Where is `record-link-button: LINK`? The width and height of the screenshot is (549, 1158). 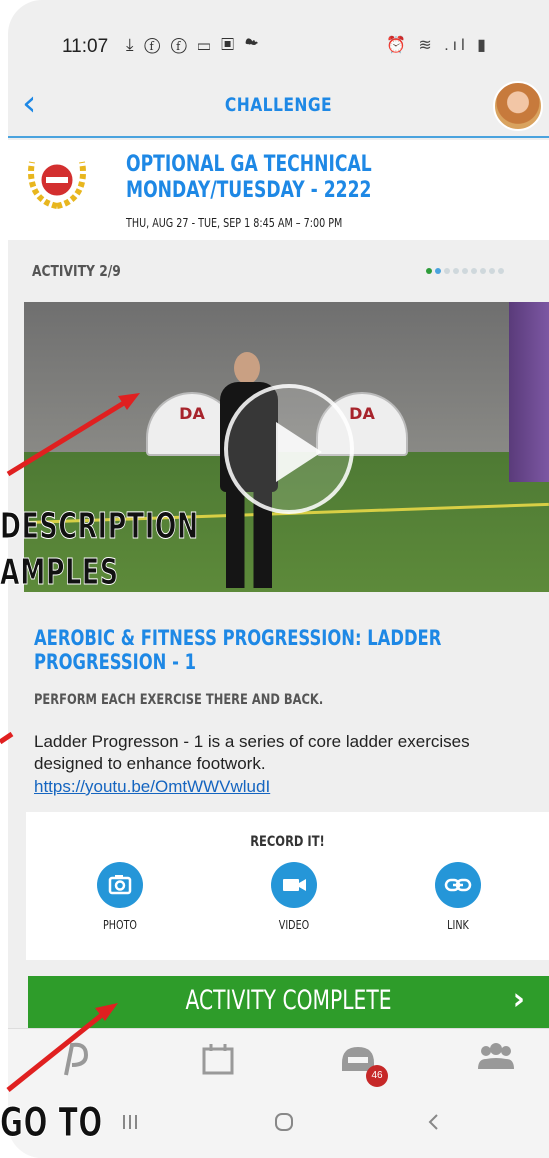
record-link-button: LINK is located at coordinates (458, 902).